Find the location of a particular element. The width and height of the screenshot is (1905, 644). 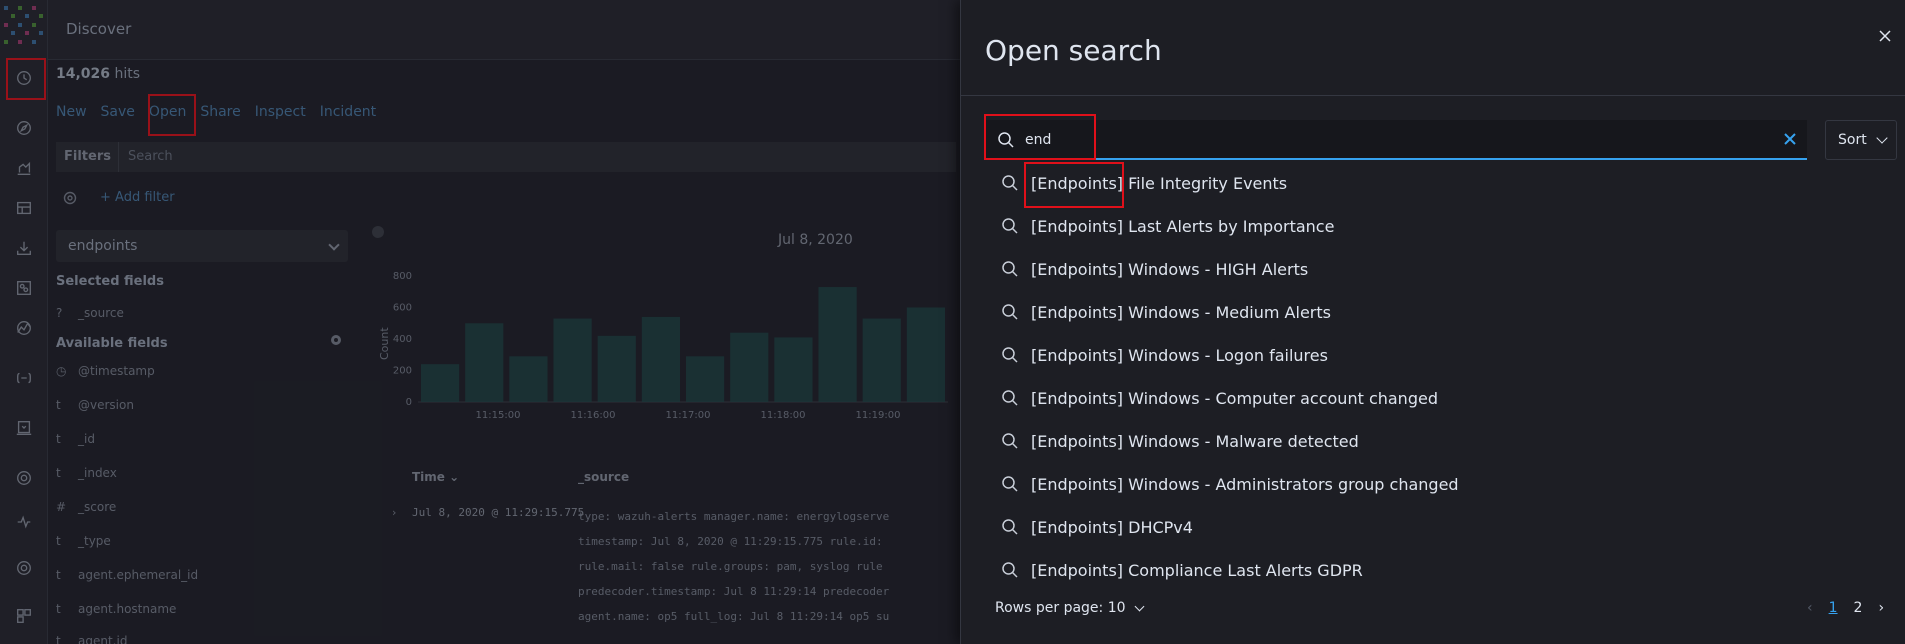

field-item: # _score is located at coordinates (86, 507).